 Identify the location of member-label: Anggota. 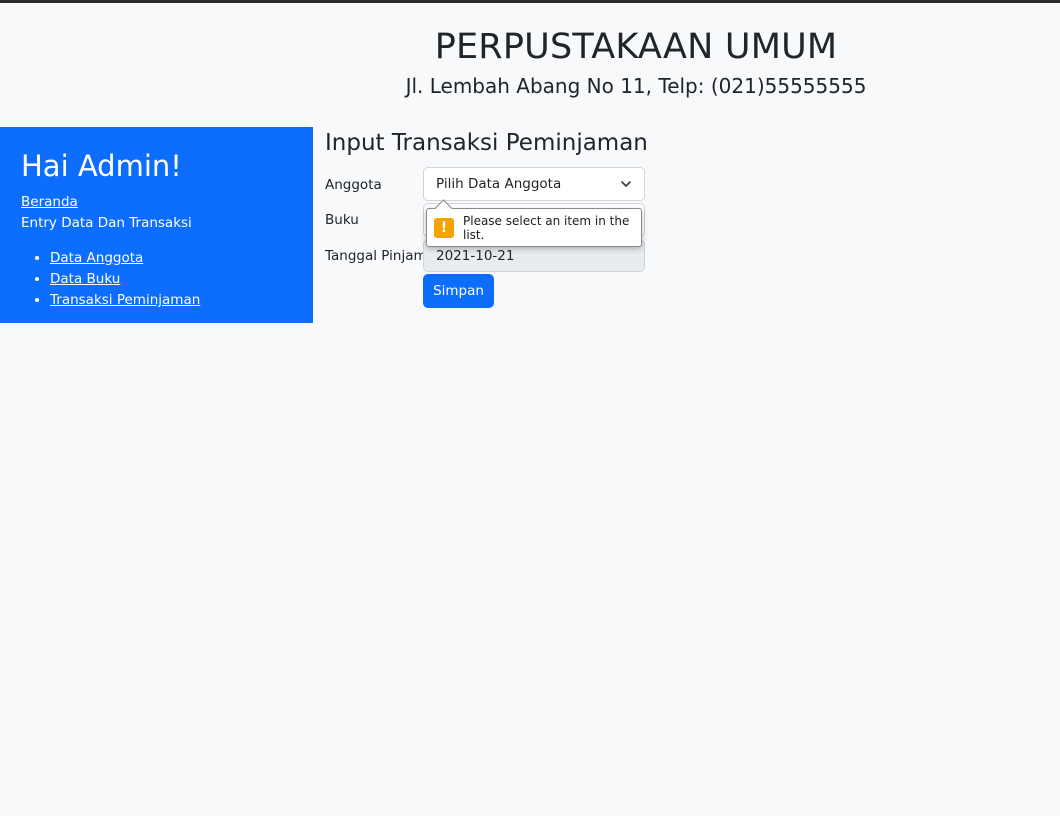
(353, 185).